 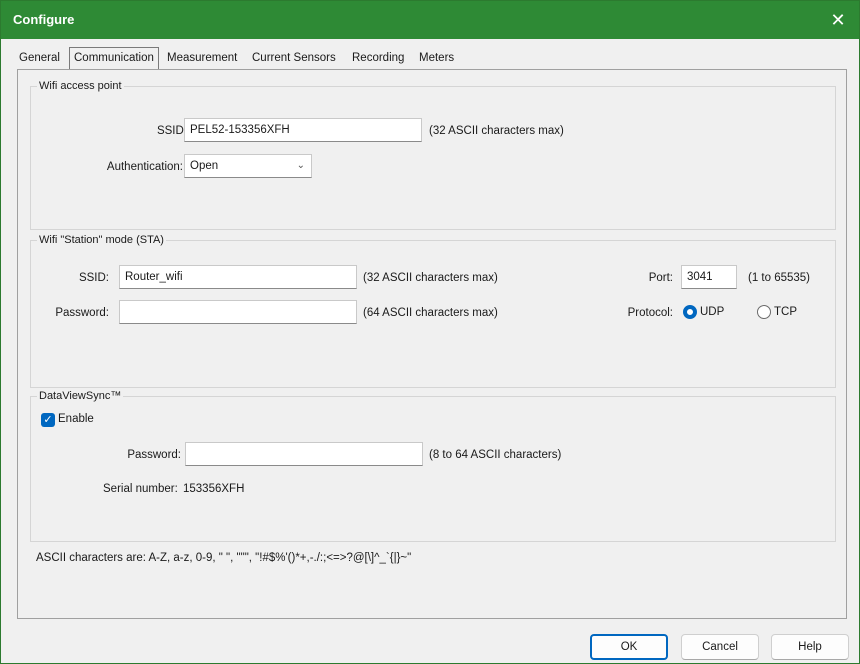 What do you see at coordinates (80, 86) in the screenshot?
I see `group-legend: Wifi access point` at bounding box center [80, 86].